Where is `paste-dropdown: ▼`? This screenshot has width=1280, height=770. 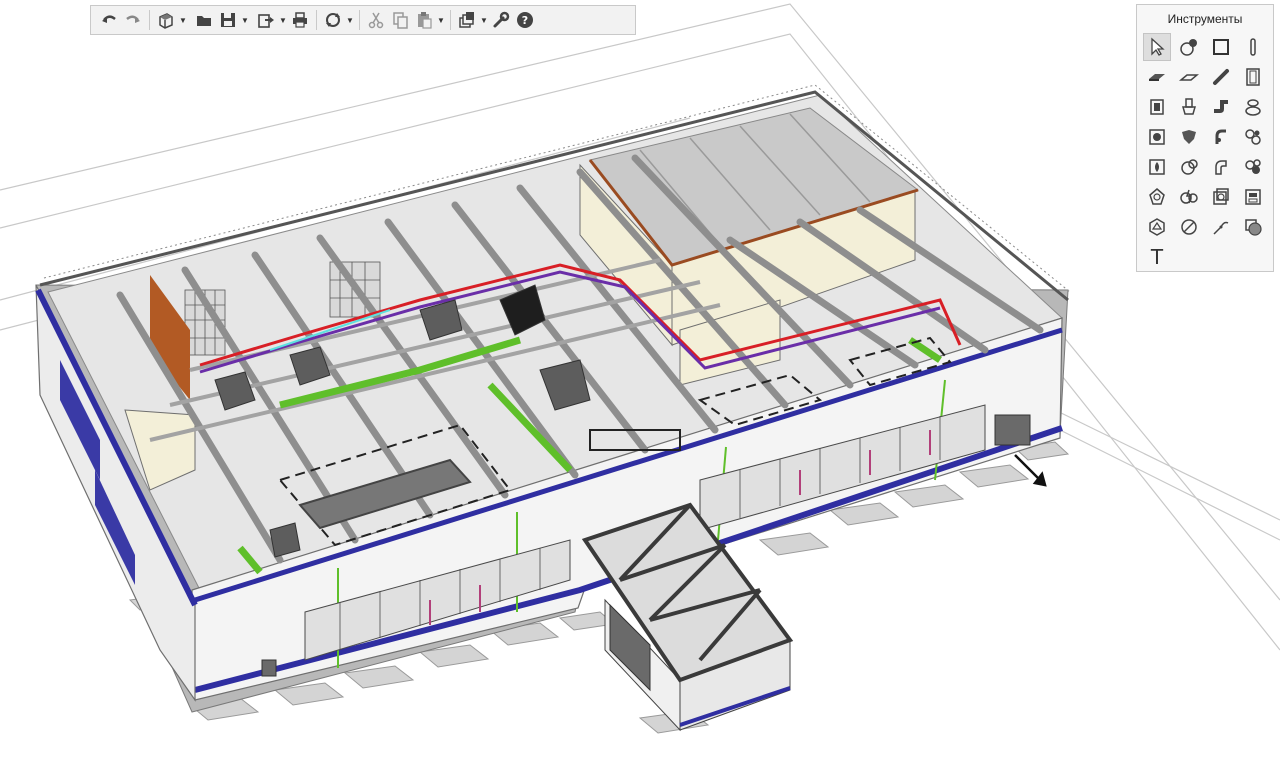
paste-dropdown: ▼ is located at coordinates (441, 20).